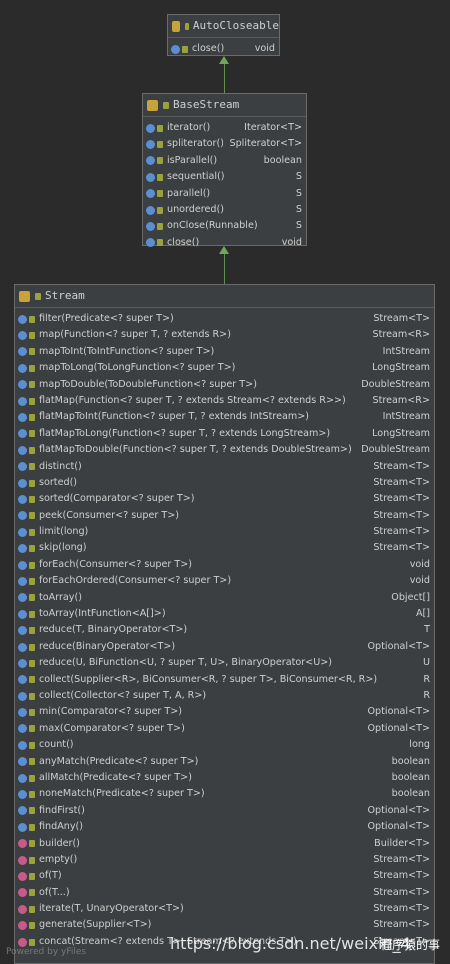  What do you see at coordinates (224, 876) in the screenshot?
I see `method-row: of(T) Stream<T>` at bounding box center [224, 876].